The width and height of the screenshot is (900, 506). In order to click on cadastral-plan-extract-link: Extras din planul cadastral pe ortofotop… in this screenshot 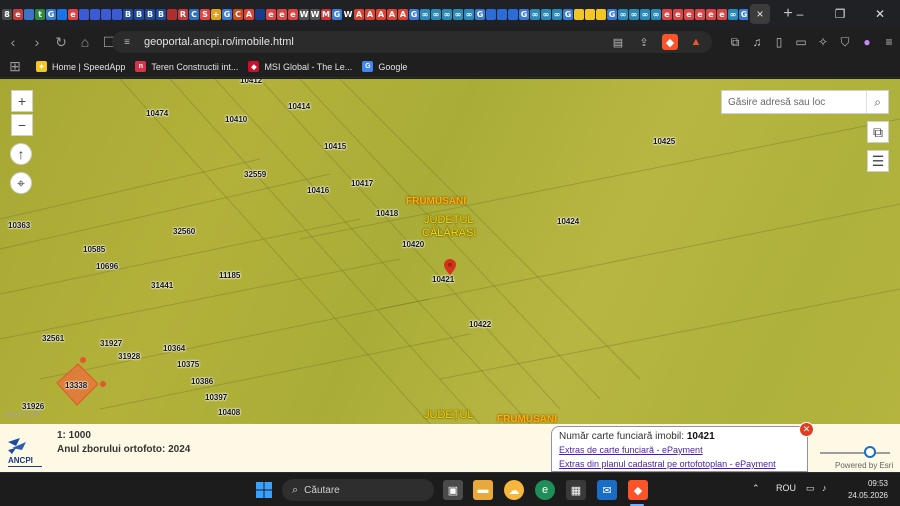, I will do `click(679, 464)`.